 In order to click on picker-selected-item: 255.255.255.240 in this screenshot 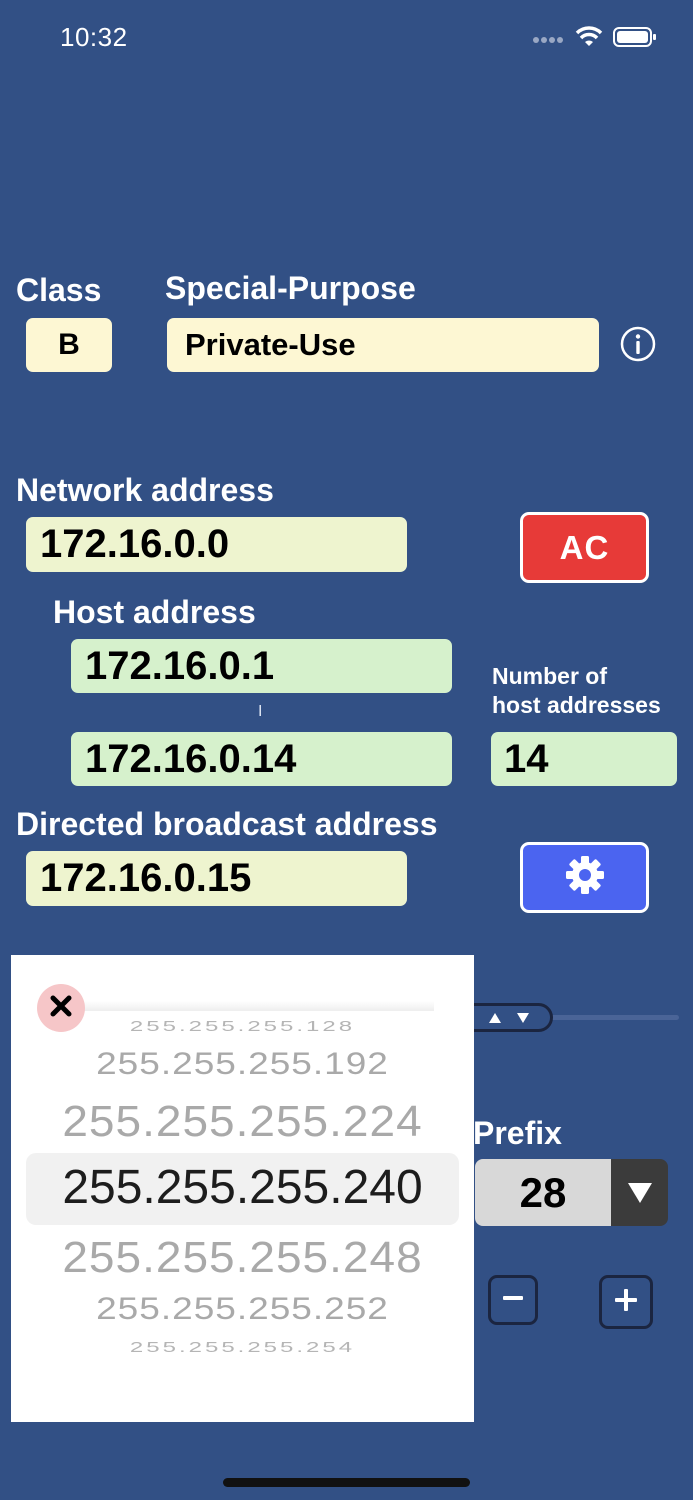, I will do `click(242, 1187)`.